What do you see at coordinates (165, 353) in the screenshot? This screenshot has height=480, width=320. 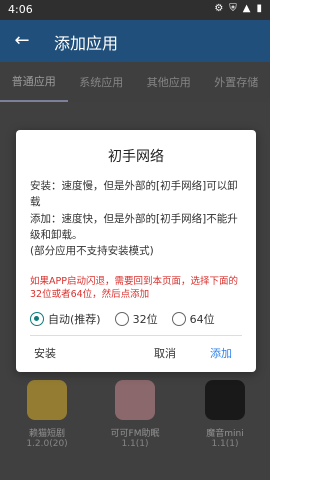 I see `cancel-button: 取消` at bounding box center [165, 353].